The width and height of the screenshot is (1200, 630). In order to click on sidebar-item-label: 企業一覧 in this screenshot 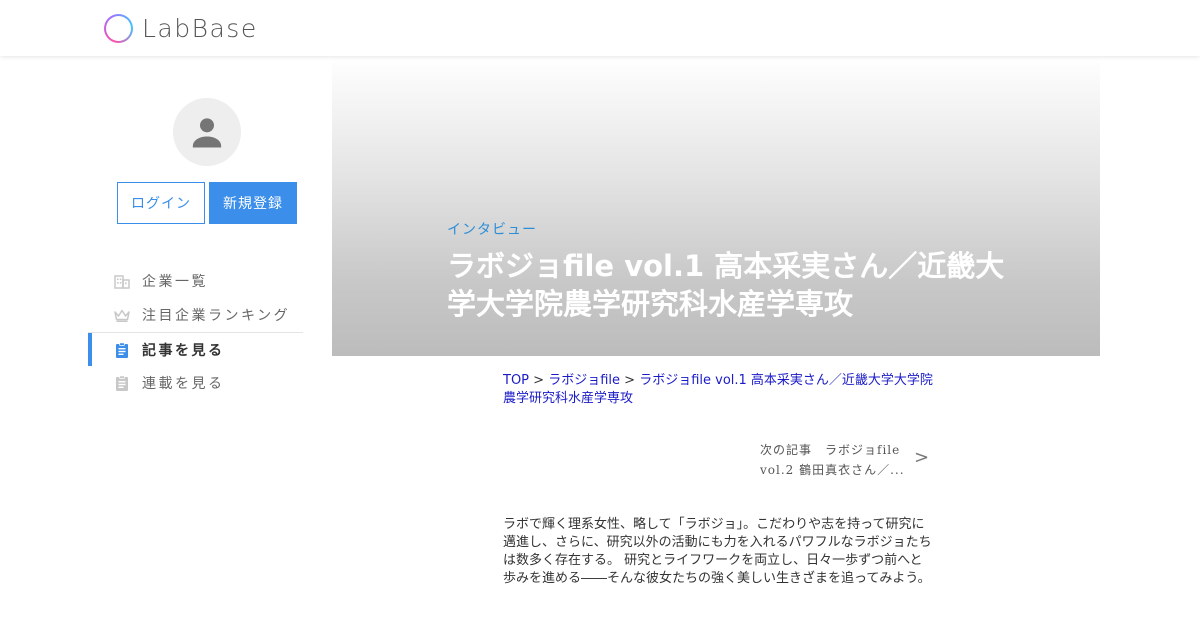, I will do `click(175, 282)`.